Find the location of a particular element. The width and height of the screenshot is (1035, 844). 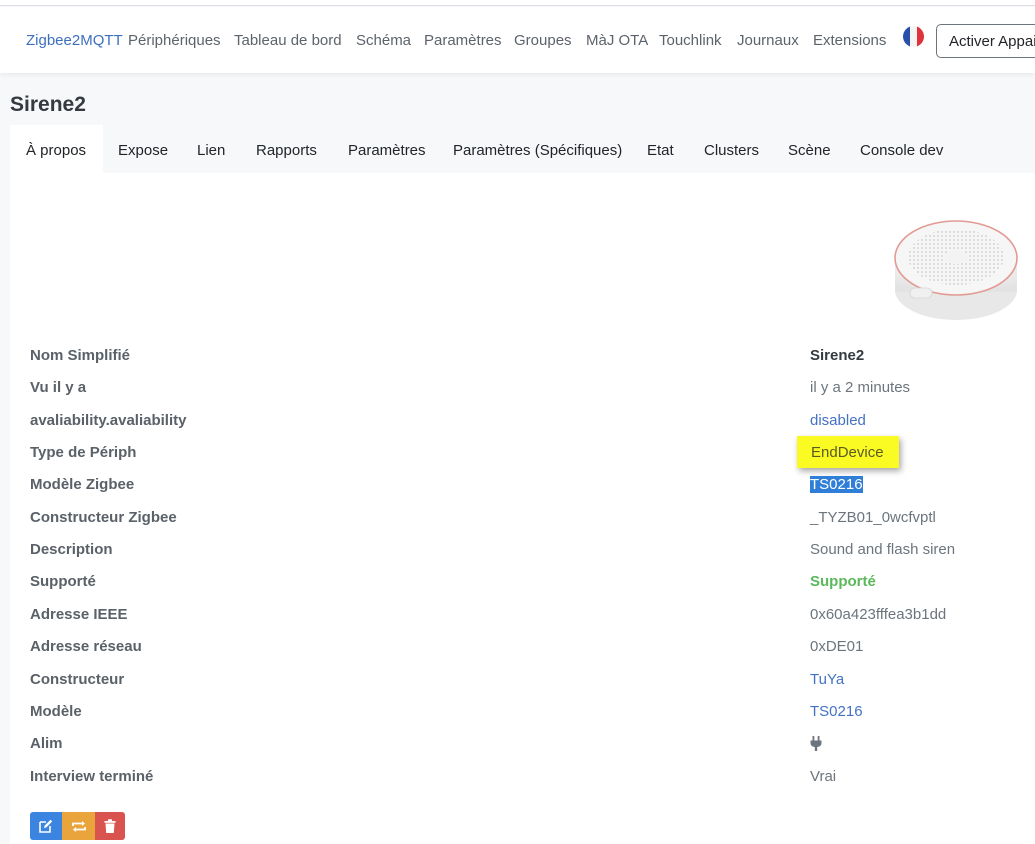

tab-exposes: Expose is located at coordinates (143, 149).